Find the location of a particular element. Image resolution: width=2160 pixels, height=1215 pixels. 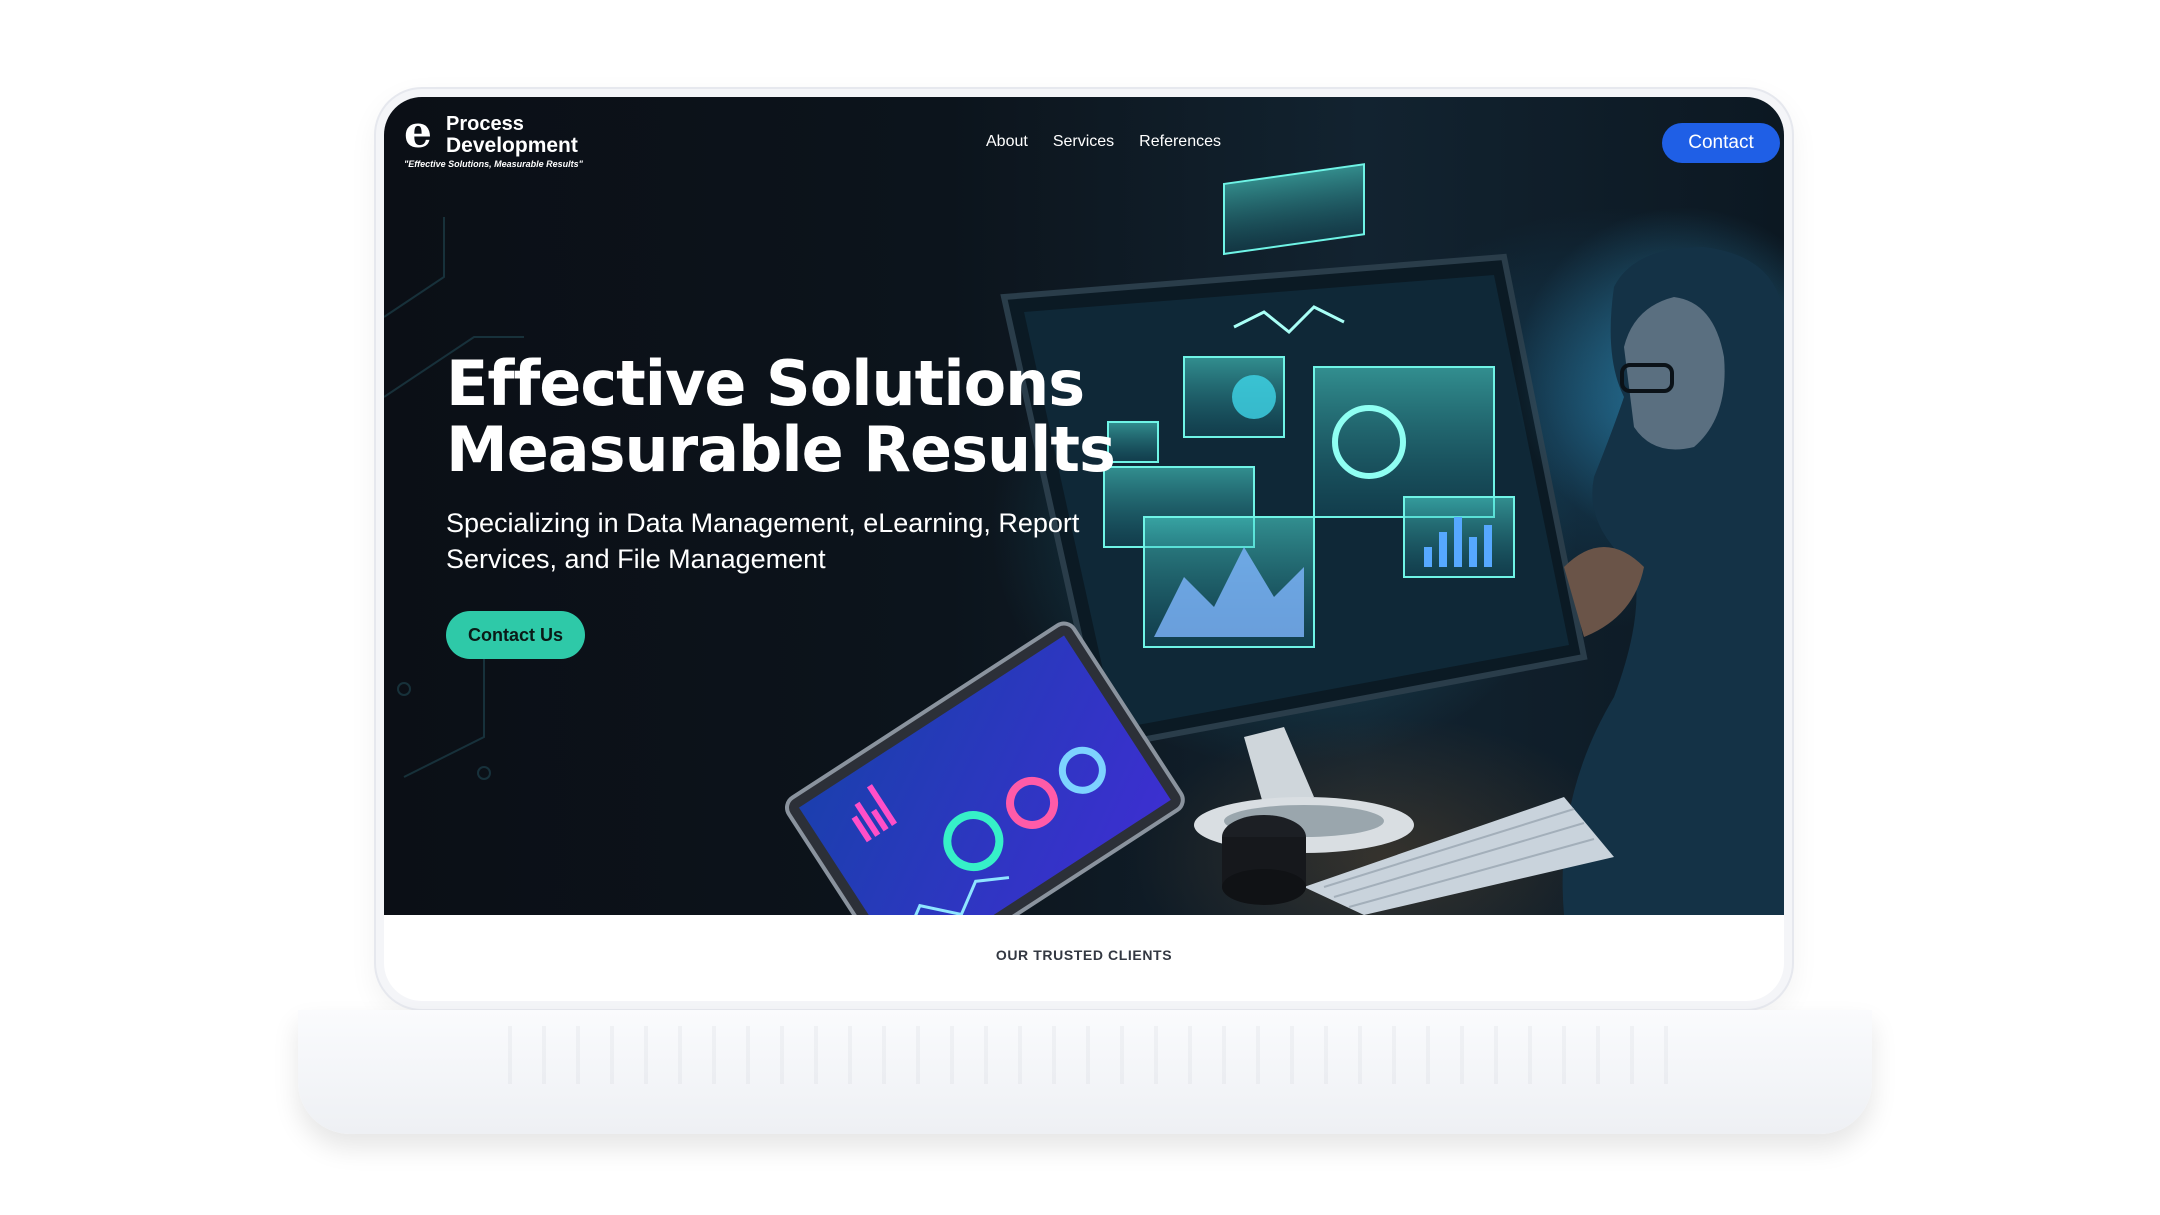

logo-mark: e is located at coordinates (418, 132).